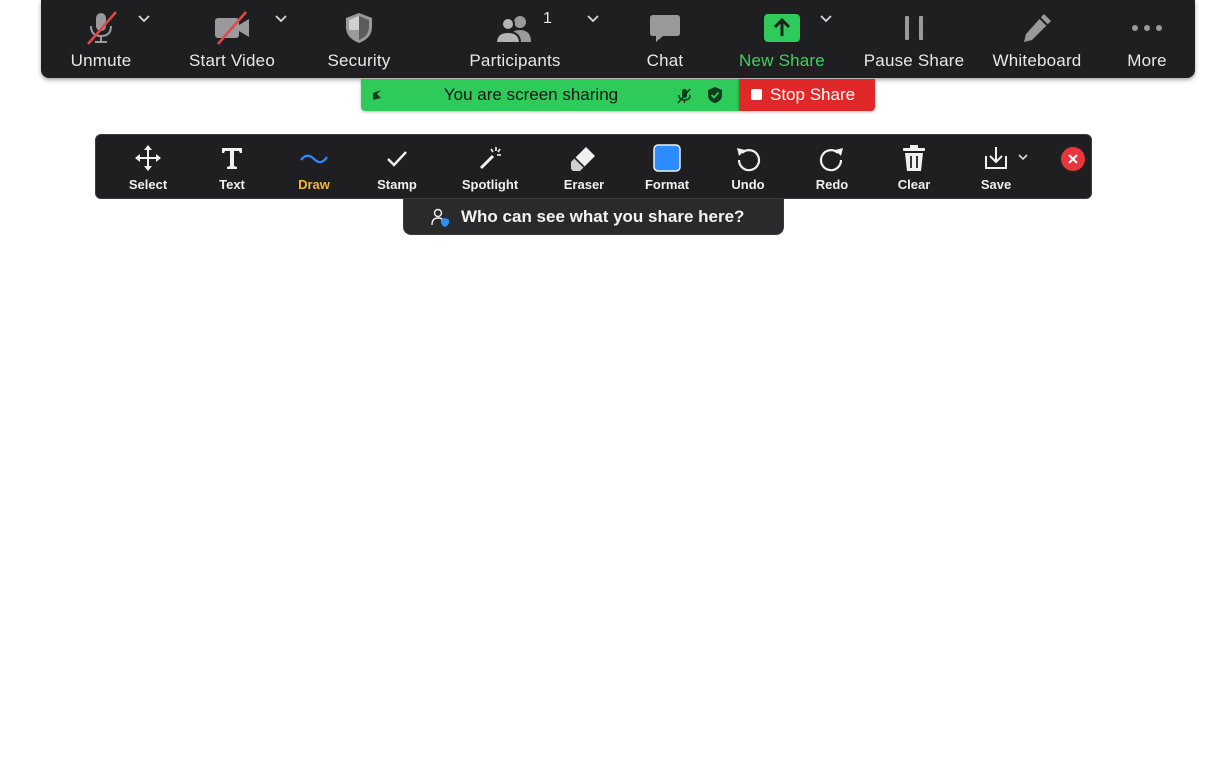 Image resolution: width=1213 pixels, height=760 pixels. Describe the element at coordinates (684, 96) in the screenshot. I see `microphone-muted-small-icon` at that location.